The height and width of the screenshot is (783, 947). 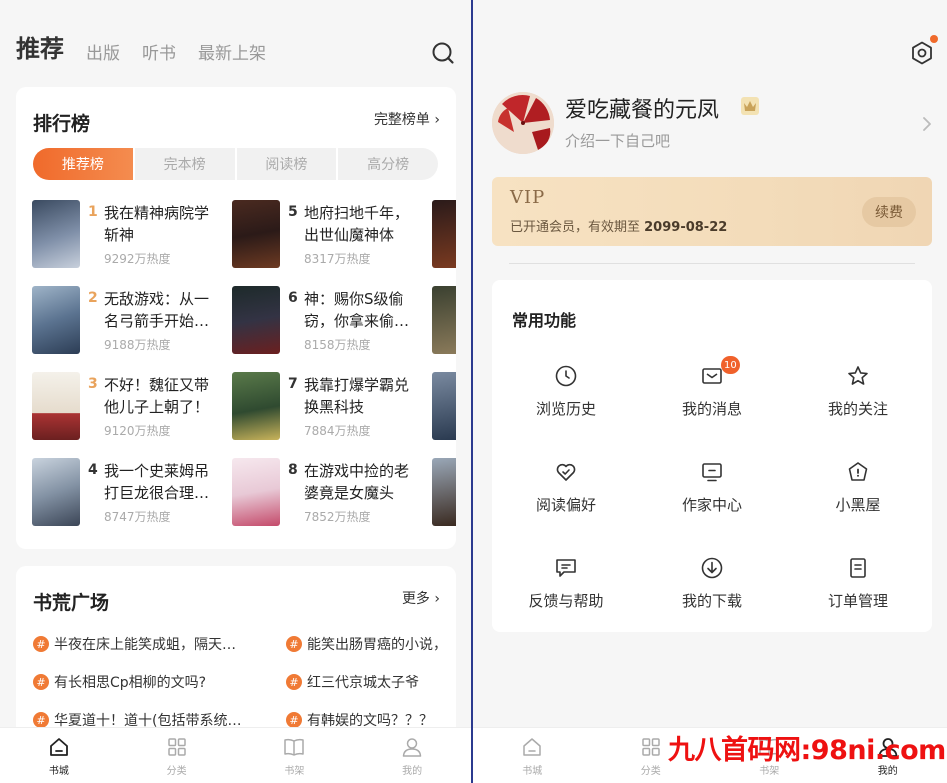 I want to click on search-icon, so click(x=443, y=53).